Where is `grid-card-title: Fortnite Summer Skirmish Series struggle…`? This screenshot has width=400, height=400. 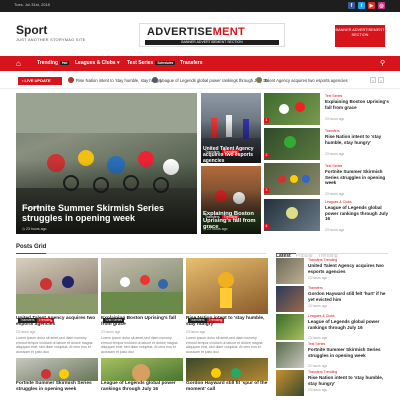
grid-card-title: Fortnite Summer Skirmish Series struggle… is located at coordinates (57, 387).